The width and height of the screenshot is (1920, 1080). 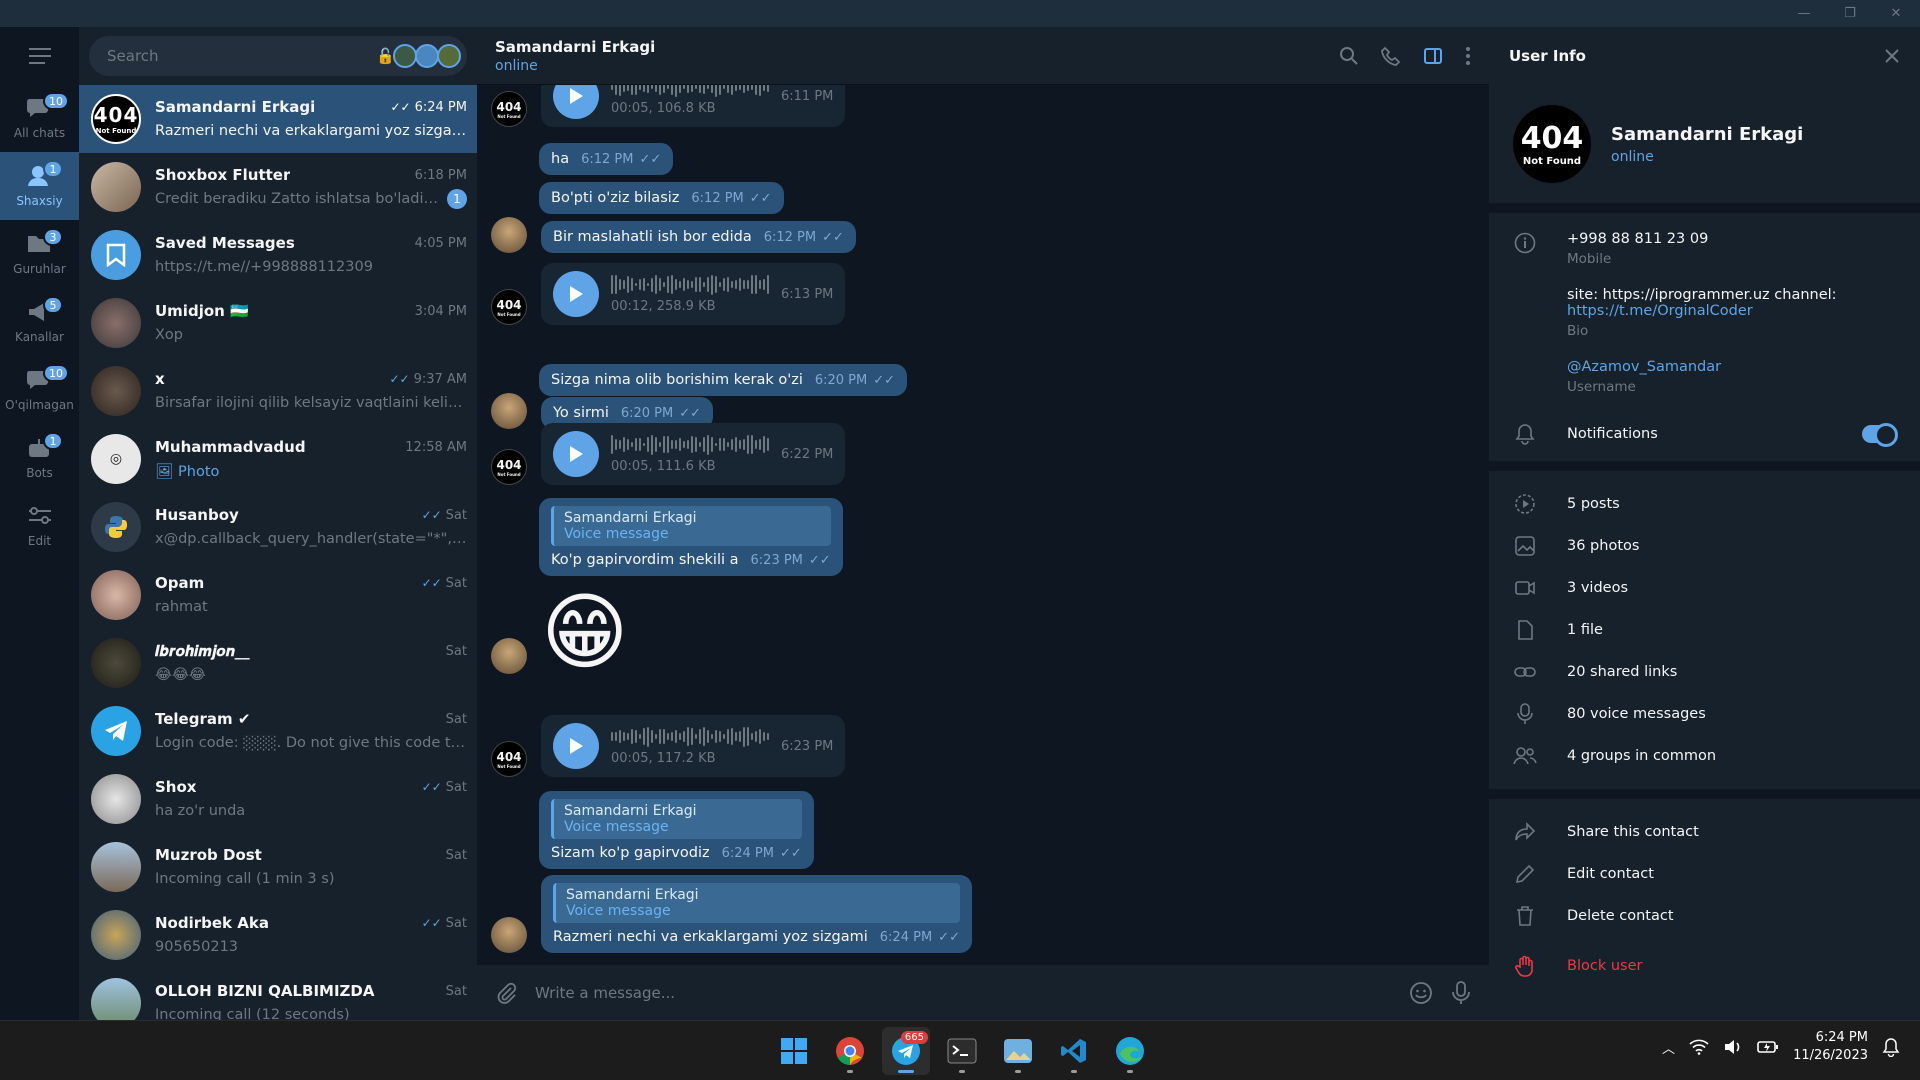 What do you see at coordinates (1704, 434) in the screenshot?
I see `notifications-row: Notifications` at bounding box center [1704, 434].